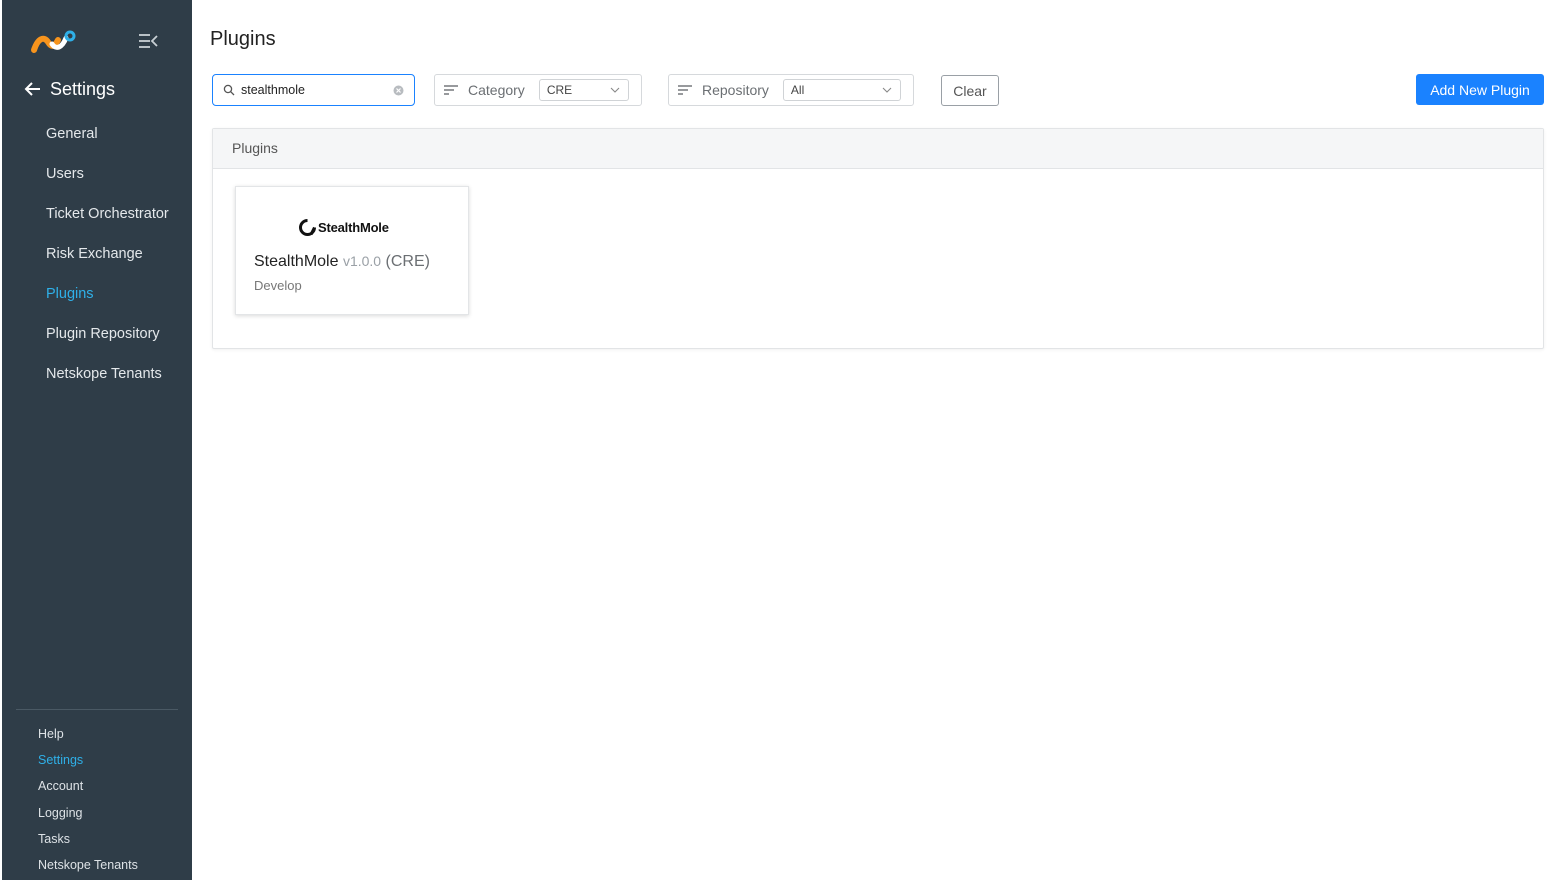 The width and height of the screenshot is (1557, 880). Describe the element at coordinates (878, 149) in the screenshot. I see `plugins-panel-header: Plugins` at that location.